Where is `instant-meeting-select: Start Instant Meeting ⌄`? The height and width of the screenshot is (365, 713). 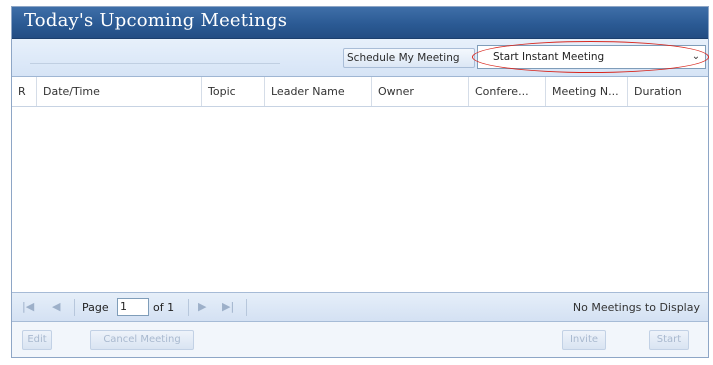 instant-meeting-select: Start Instant Meeting ⌄ is located at coordinates (591, 57).